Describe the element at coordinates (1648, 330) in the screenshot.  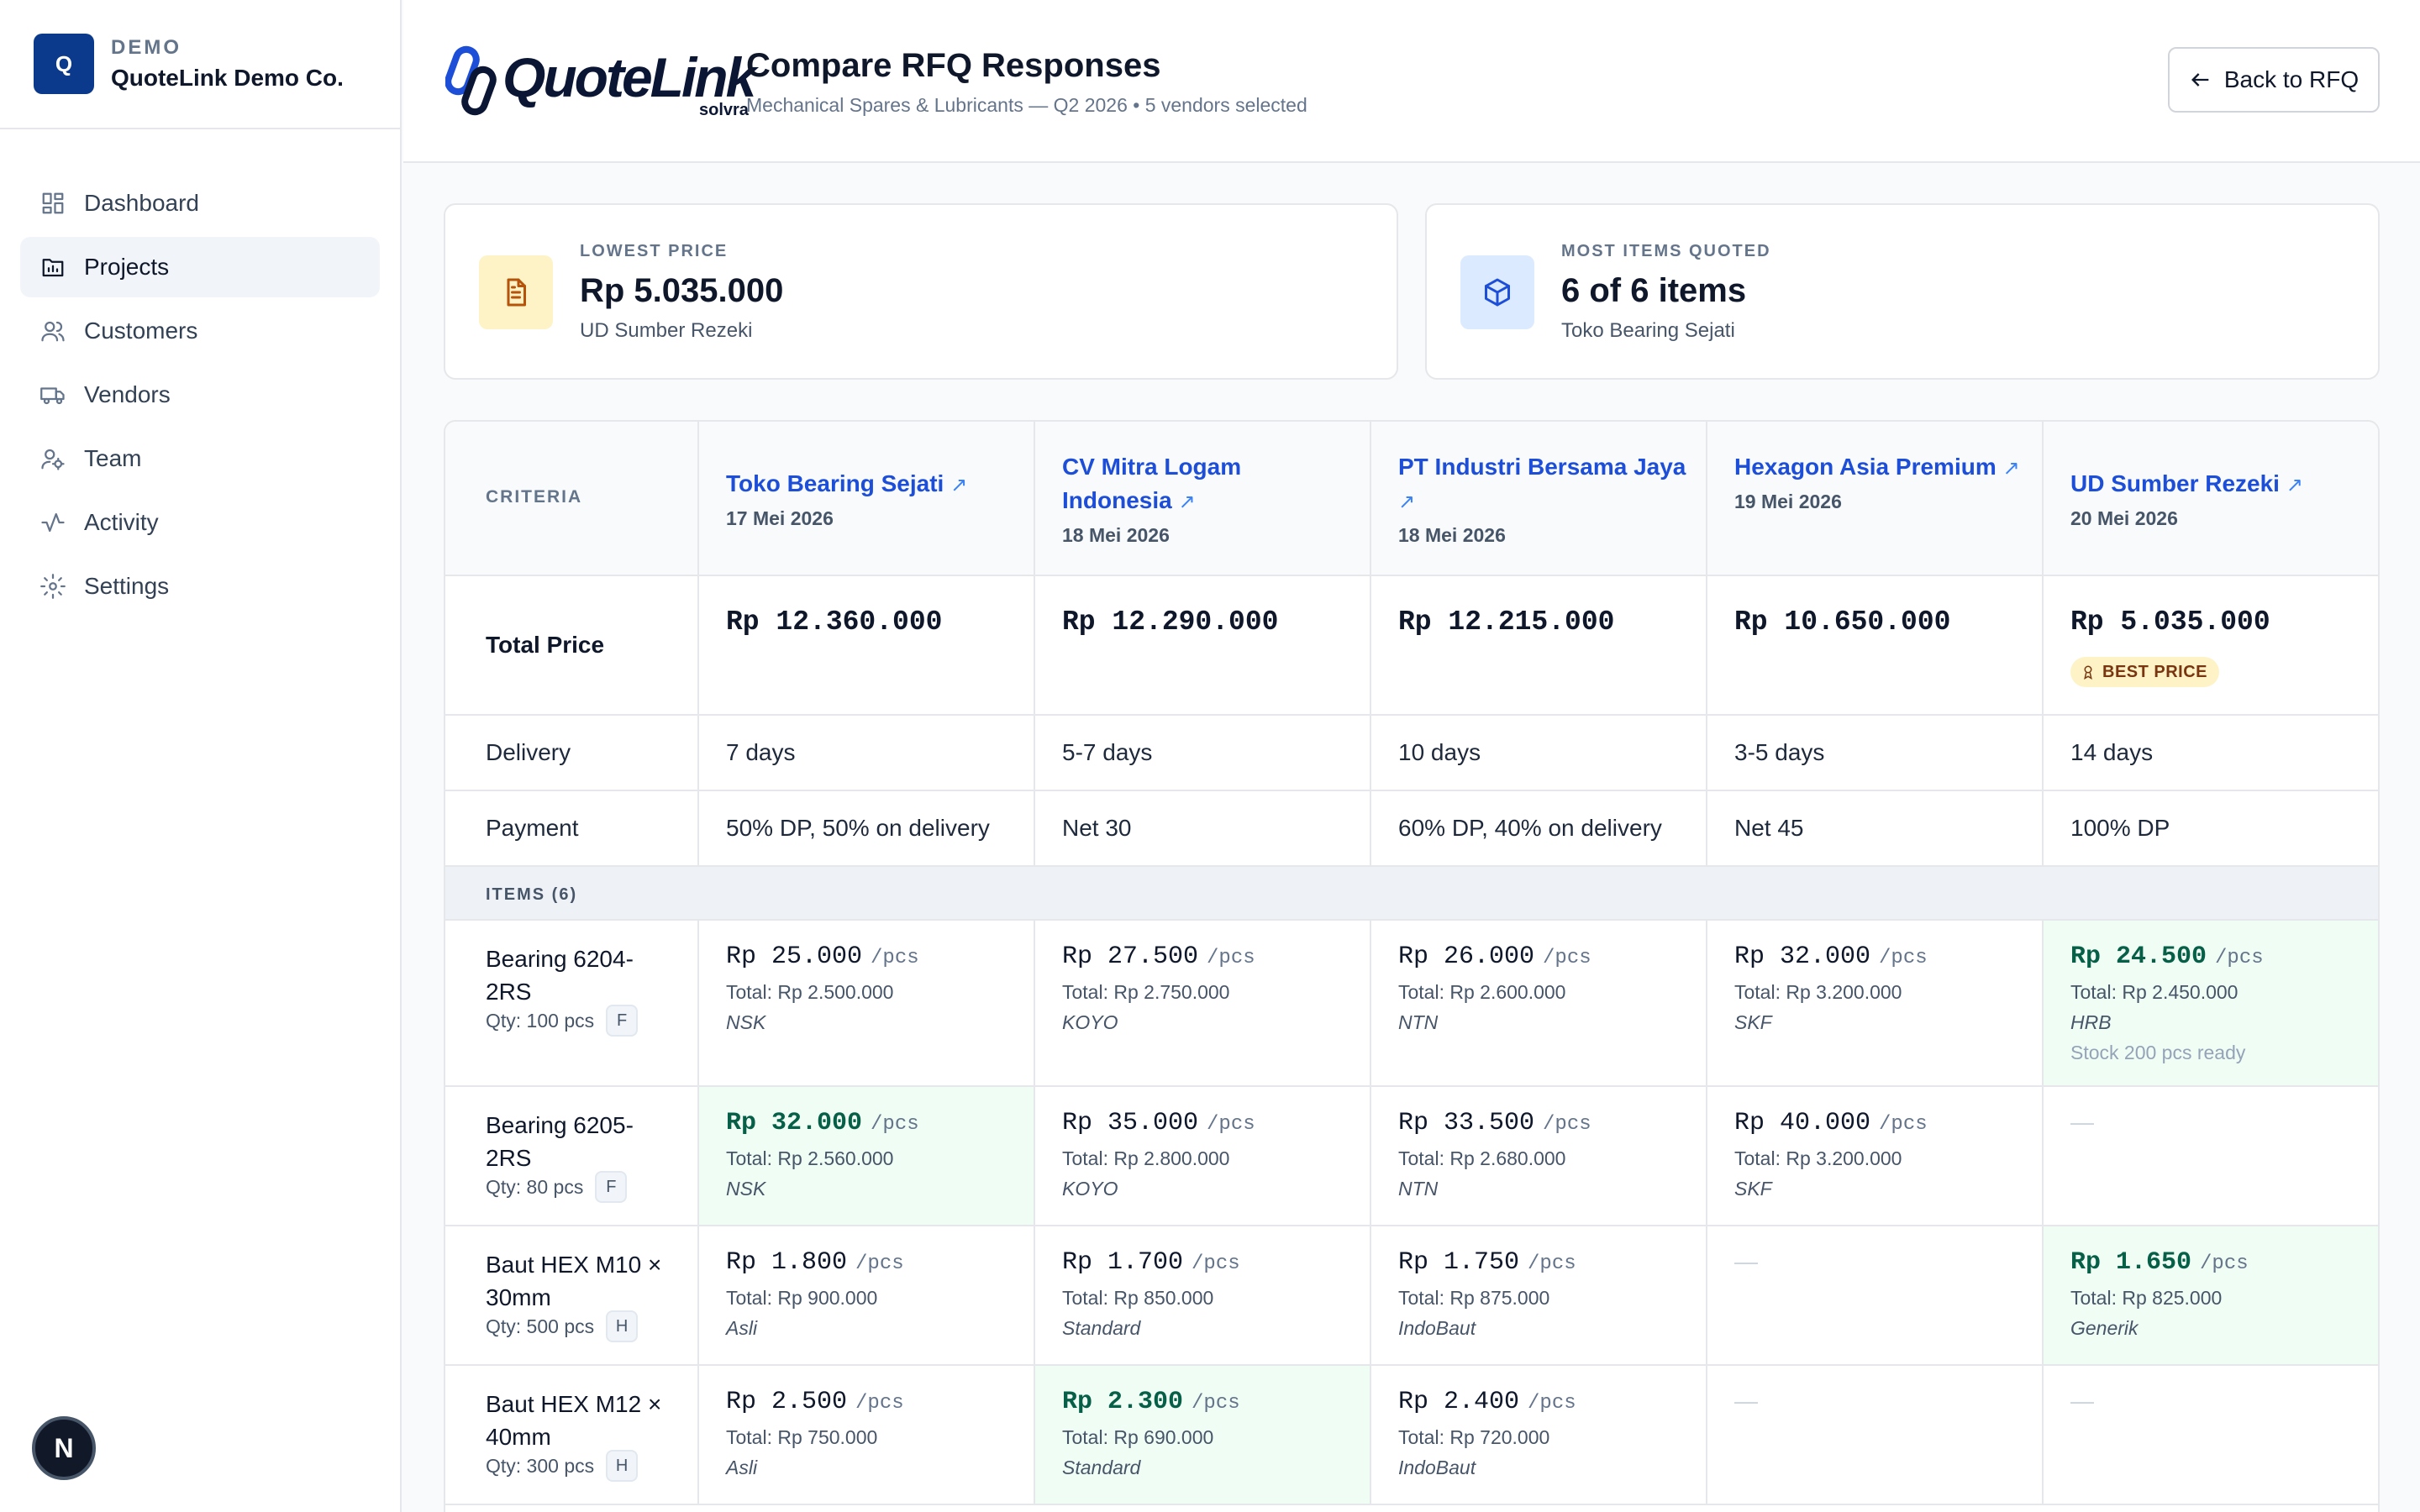
I see `card-vendor: Toko Bearing Sejati` at that location.